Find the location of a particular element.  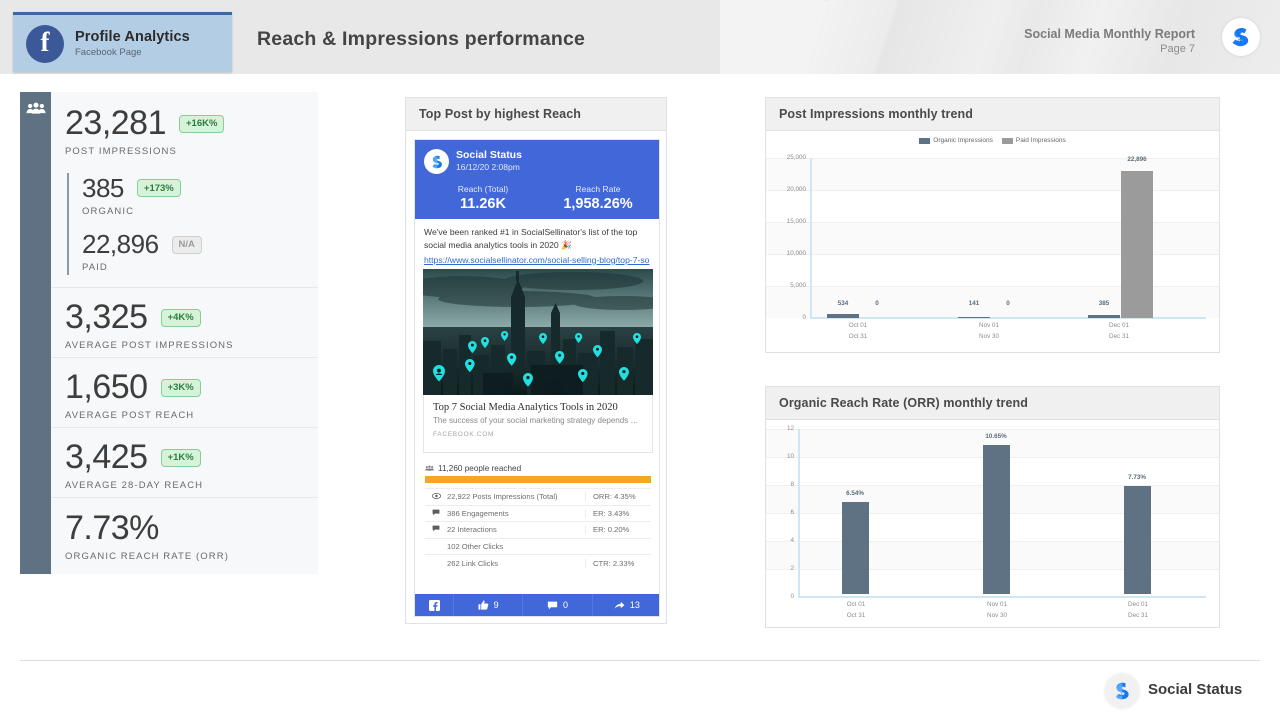

x-tick-label: Nov 30 is located at coordinates (989, 336).